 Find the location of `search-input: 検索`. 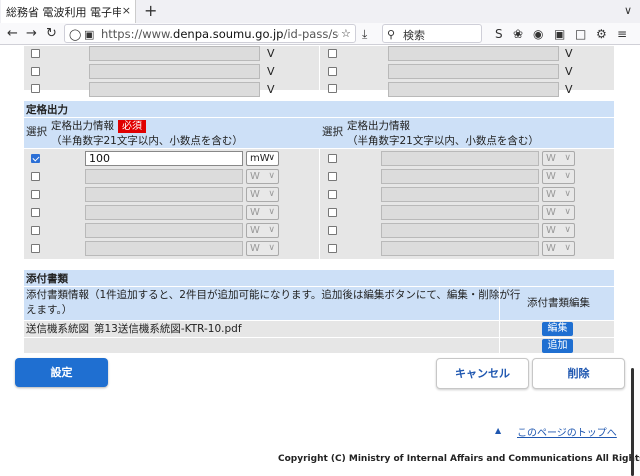

search-input: 検索 is located at coordinates (414, 35).